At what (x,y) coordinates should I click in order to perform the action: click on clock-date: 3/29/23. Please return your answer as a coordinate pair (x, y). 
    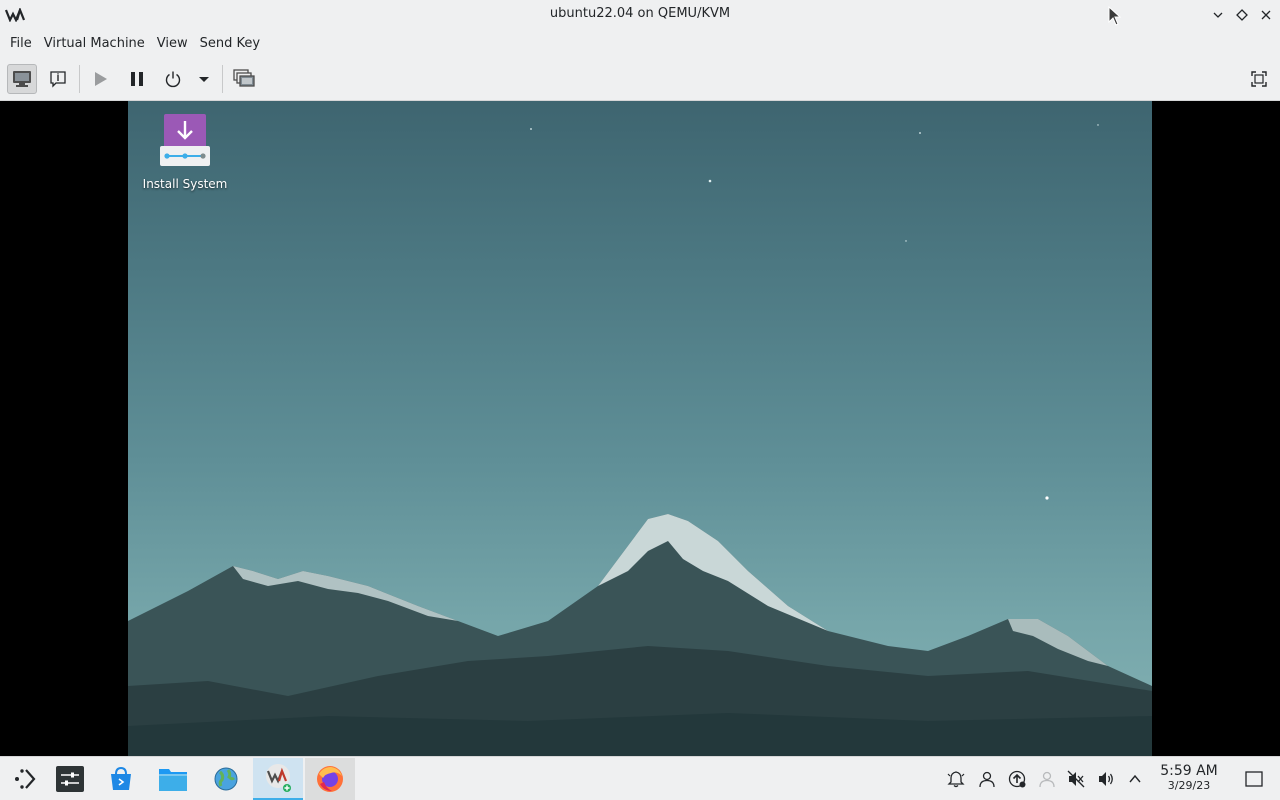
    Looking at the image, I should click on (1189, 785).